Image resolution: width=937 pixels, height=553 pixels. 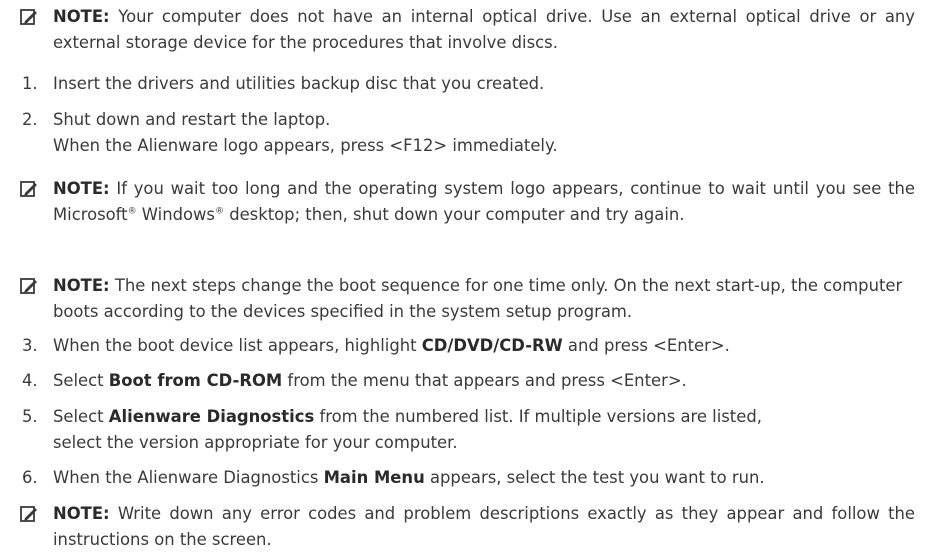 What do you see at coordinates (195, 380) in the screenshot?
I see `boot-from-cdrom-option: Boot from CD-ROM` at bounding box center [195, 380].